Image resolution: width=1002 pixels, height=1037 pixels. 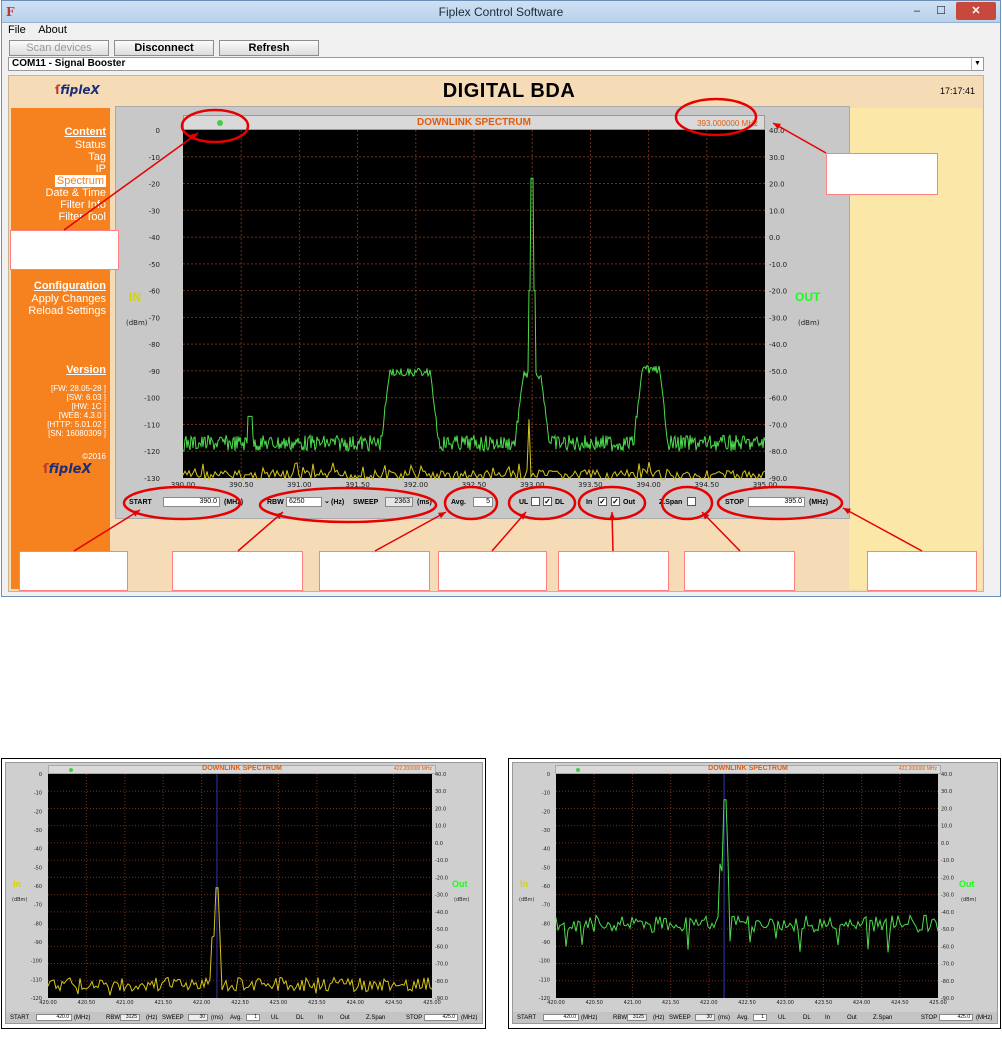 What do you see at coordinates (782, 1018) in the screenshot?
I see `small-ul-label-right: UL` at bounding box center [782, 1018].